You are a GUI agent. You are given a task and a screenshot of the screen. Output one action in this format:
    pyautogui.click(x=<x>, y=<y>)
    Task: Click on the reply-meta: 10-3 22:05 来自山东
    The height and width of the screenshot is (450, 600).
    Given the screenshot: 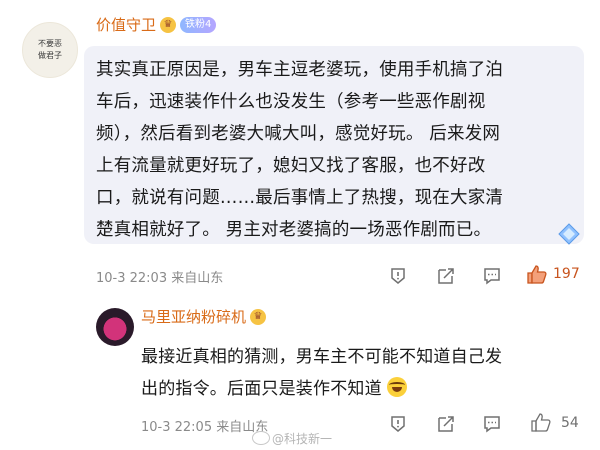 What is the action you would take?
    pyautogui.click(x=204, y=425)
    